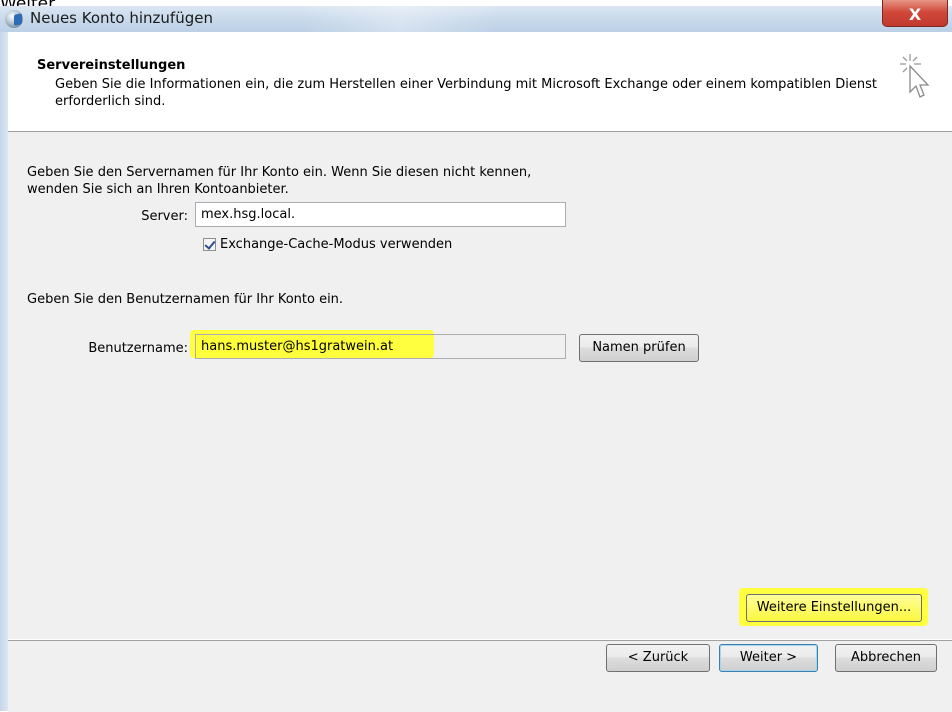 This screenshot has width=952, height=712. What do you see at coordinates (336, 244) in the screenshot?
I see `cache-mode-label: Exchange-Cache-Modus verwenden` at bounding box center [336, 244].